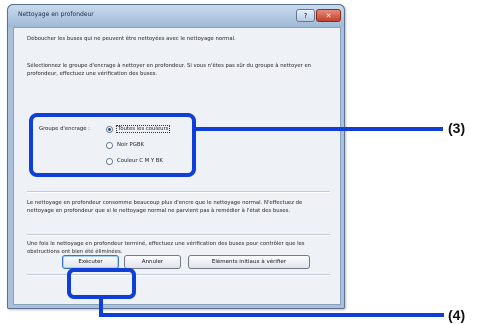 Image resolution: width=481 pixels, height=325 pixels. I want to click on dialog-title: Nettoyage en profondeur, so click(56, 14).